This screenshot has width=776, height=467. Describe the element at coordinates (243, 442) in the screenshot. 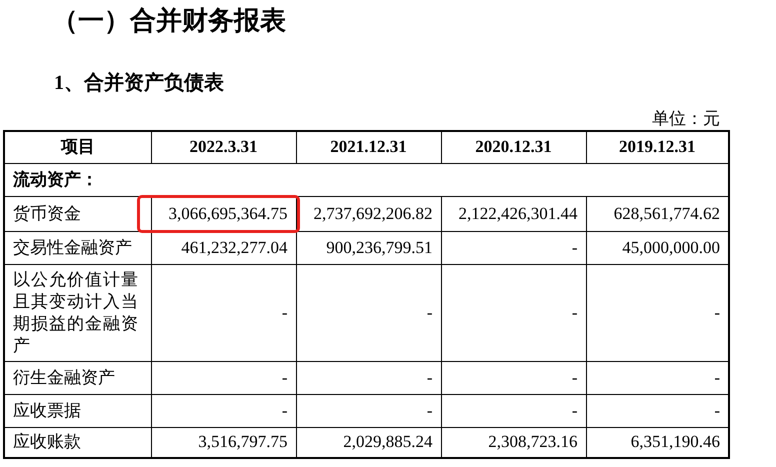

I see `table-cell: 3,516,797.75` at that location.